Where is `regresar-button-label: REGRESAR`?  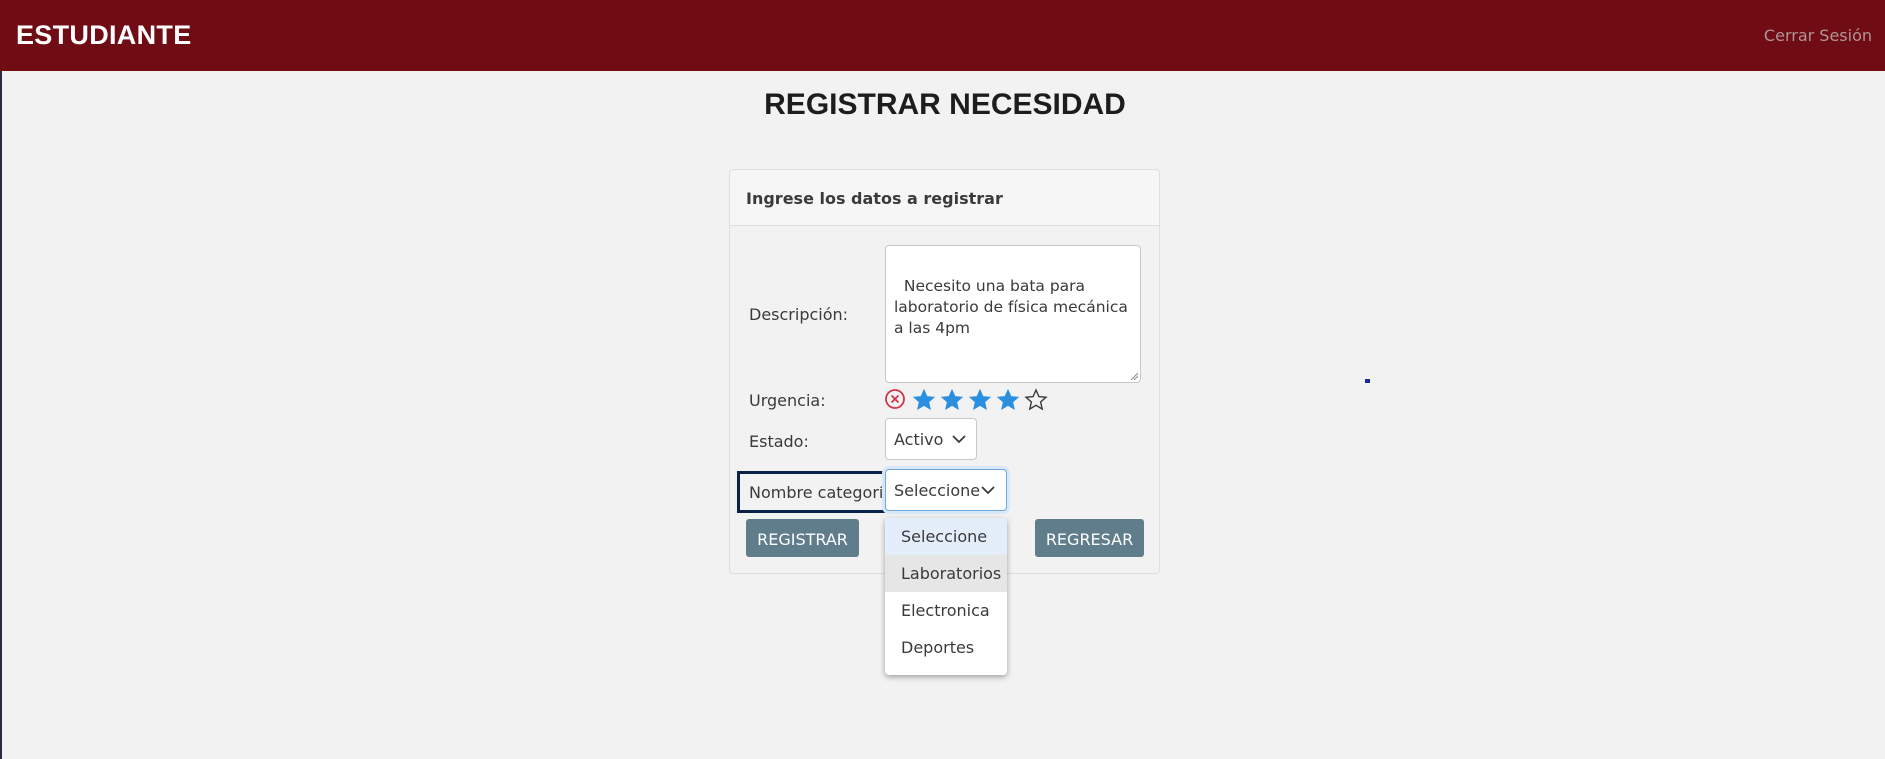
regresar-button-label: REGRESAR is located at coordinates (1089, 539).